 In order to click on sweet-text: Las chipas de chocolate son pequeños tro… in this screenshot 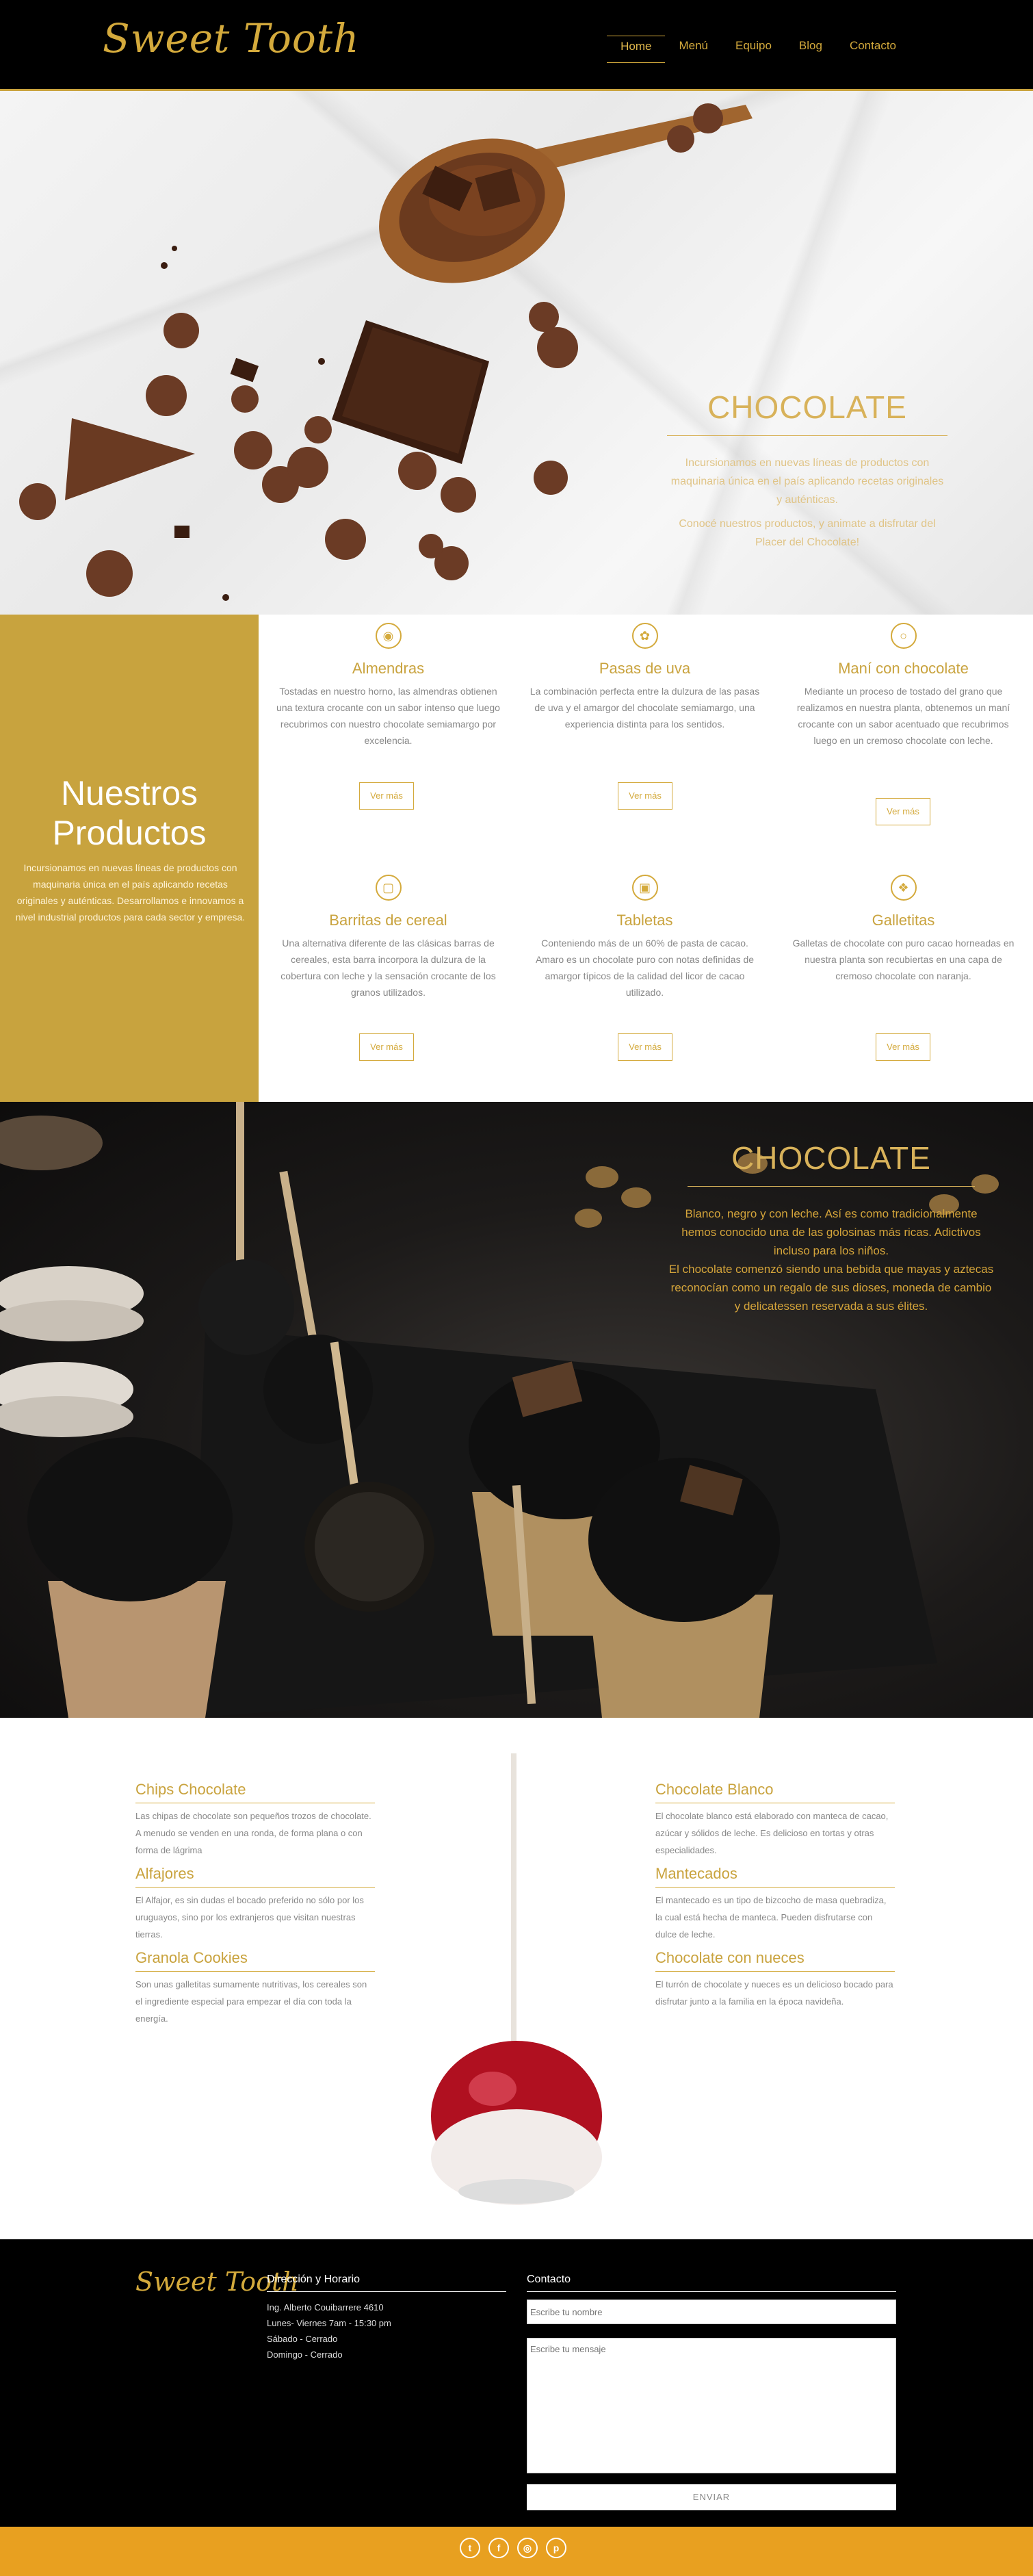, I will do `click(253, 1833)`.